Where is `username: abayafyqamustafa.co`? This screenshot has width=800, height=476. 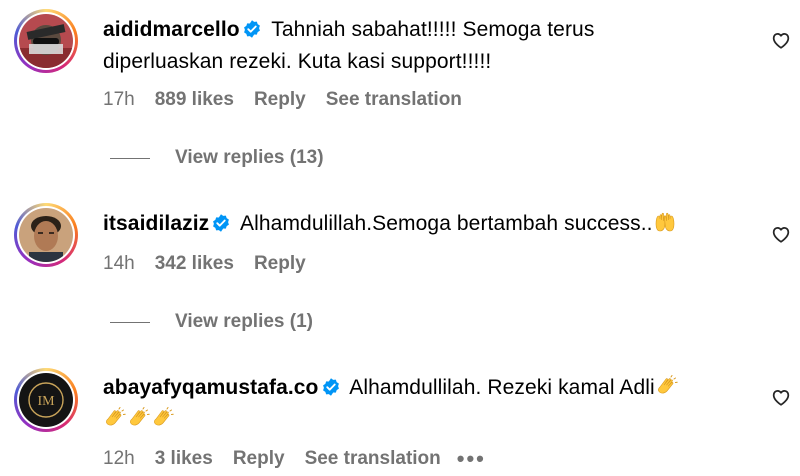
username: abayafyqamustafa.co is located at coordinates (211, 387).